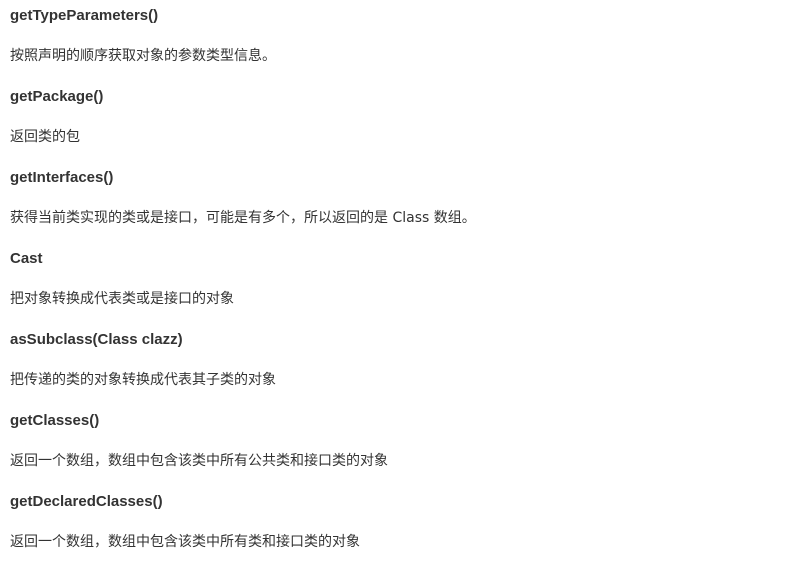  Describe the element at coordinates (143, 56) in the screenshot. I see `method-description: 按照声明的顺序获取对象的参数类型信息。` at that location.